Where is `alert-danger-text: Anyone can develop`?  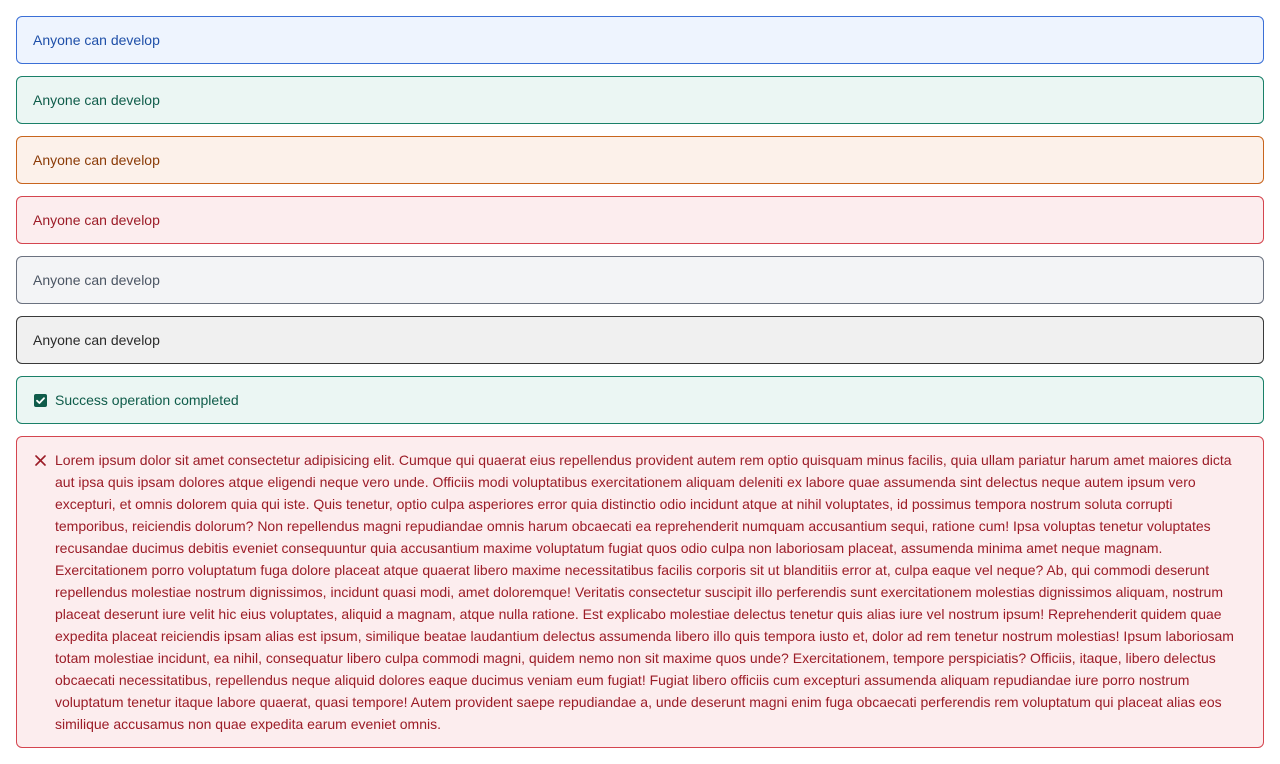
alert-danger-text: Anyone can develop is located at coordinates (96, 220).